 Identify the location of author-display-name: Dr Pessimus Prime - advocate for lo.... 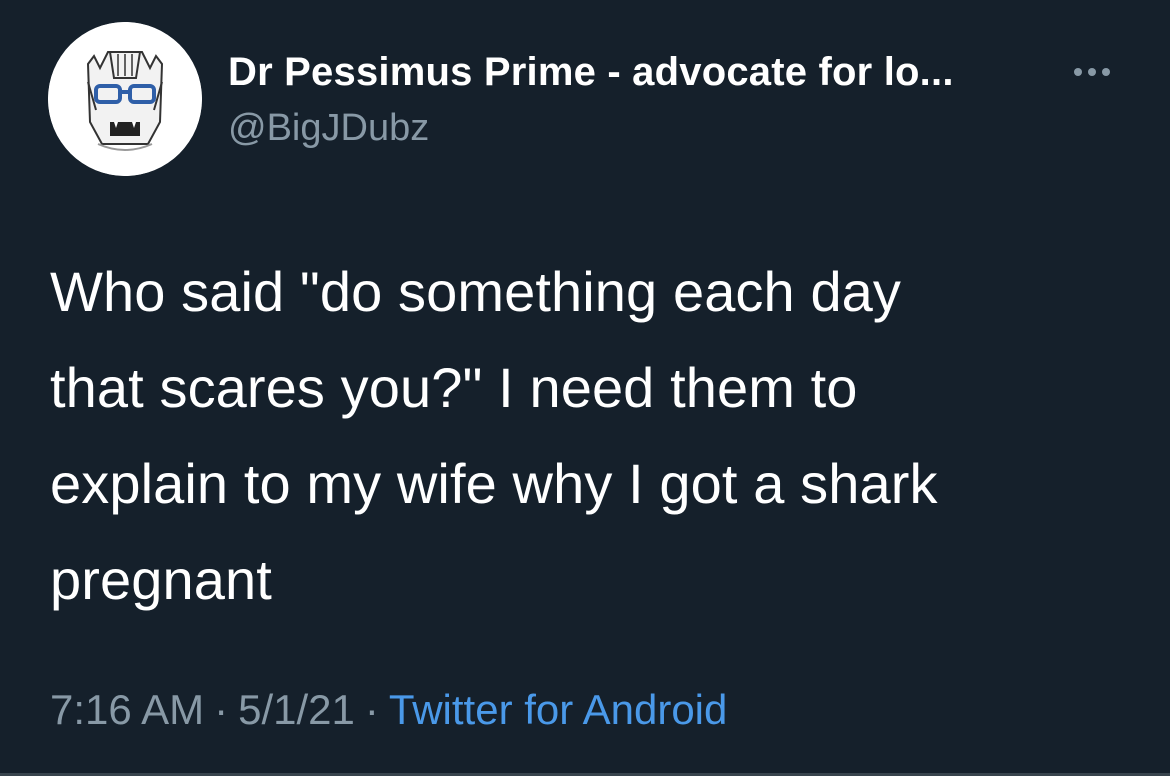
(591, 72).